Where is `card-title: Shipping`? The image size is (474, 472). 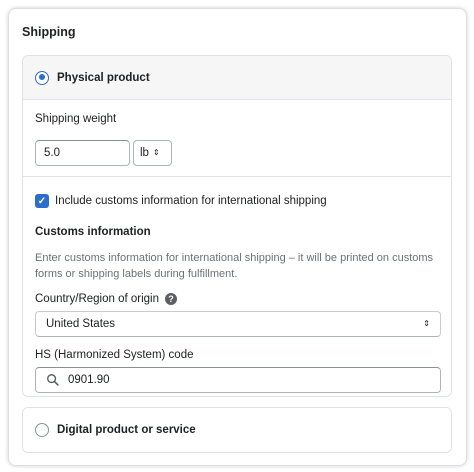
card-title: Shipping is located at coordinates (49, 32).